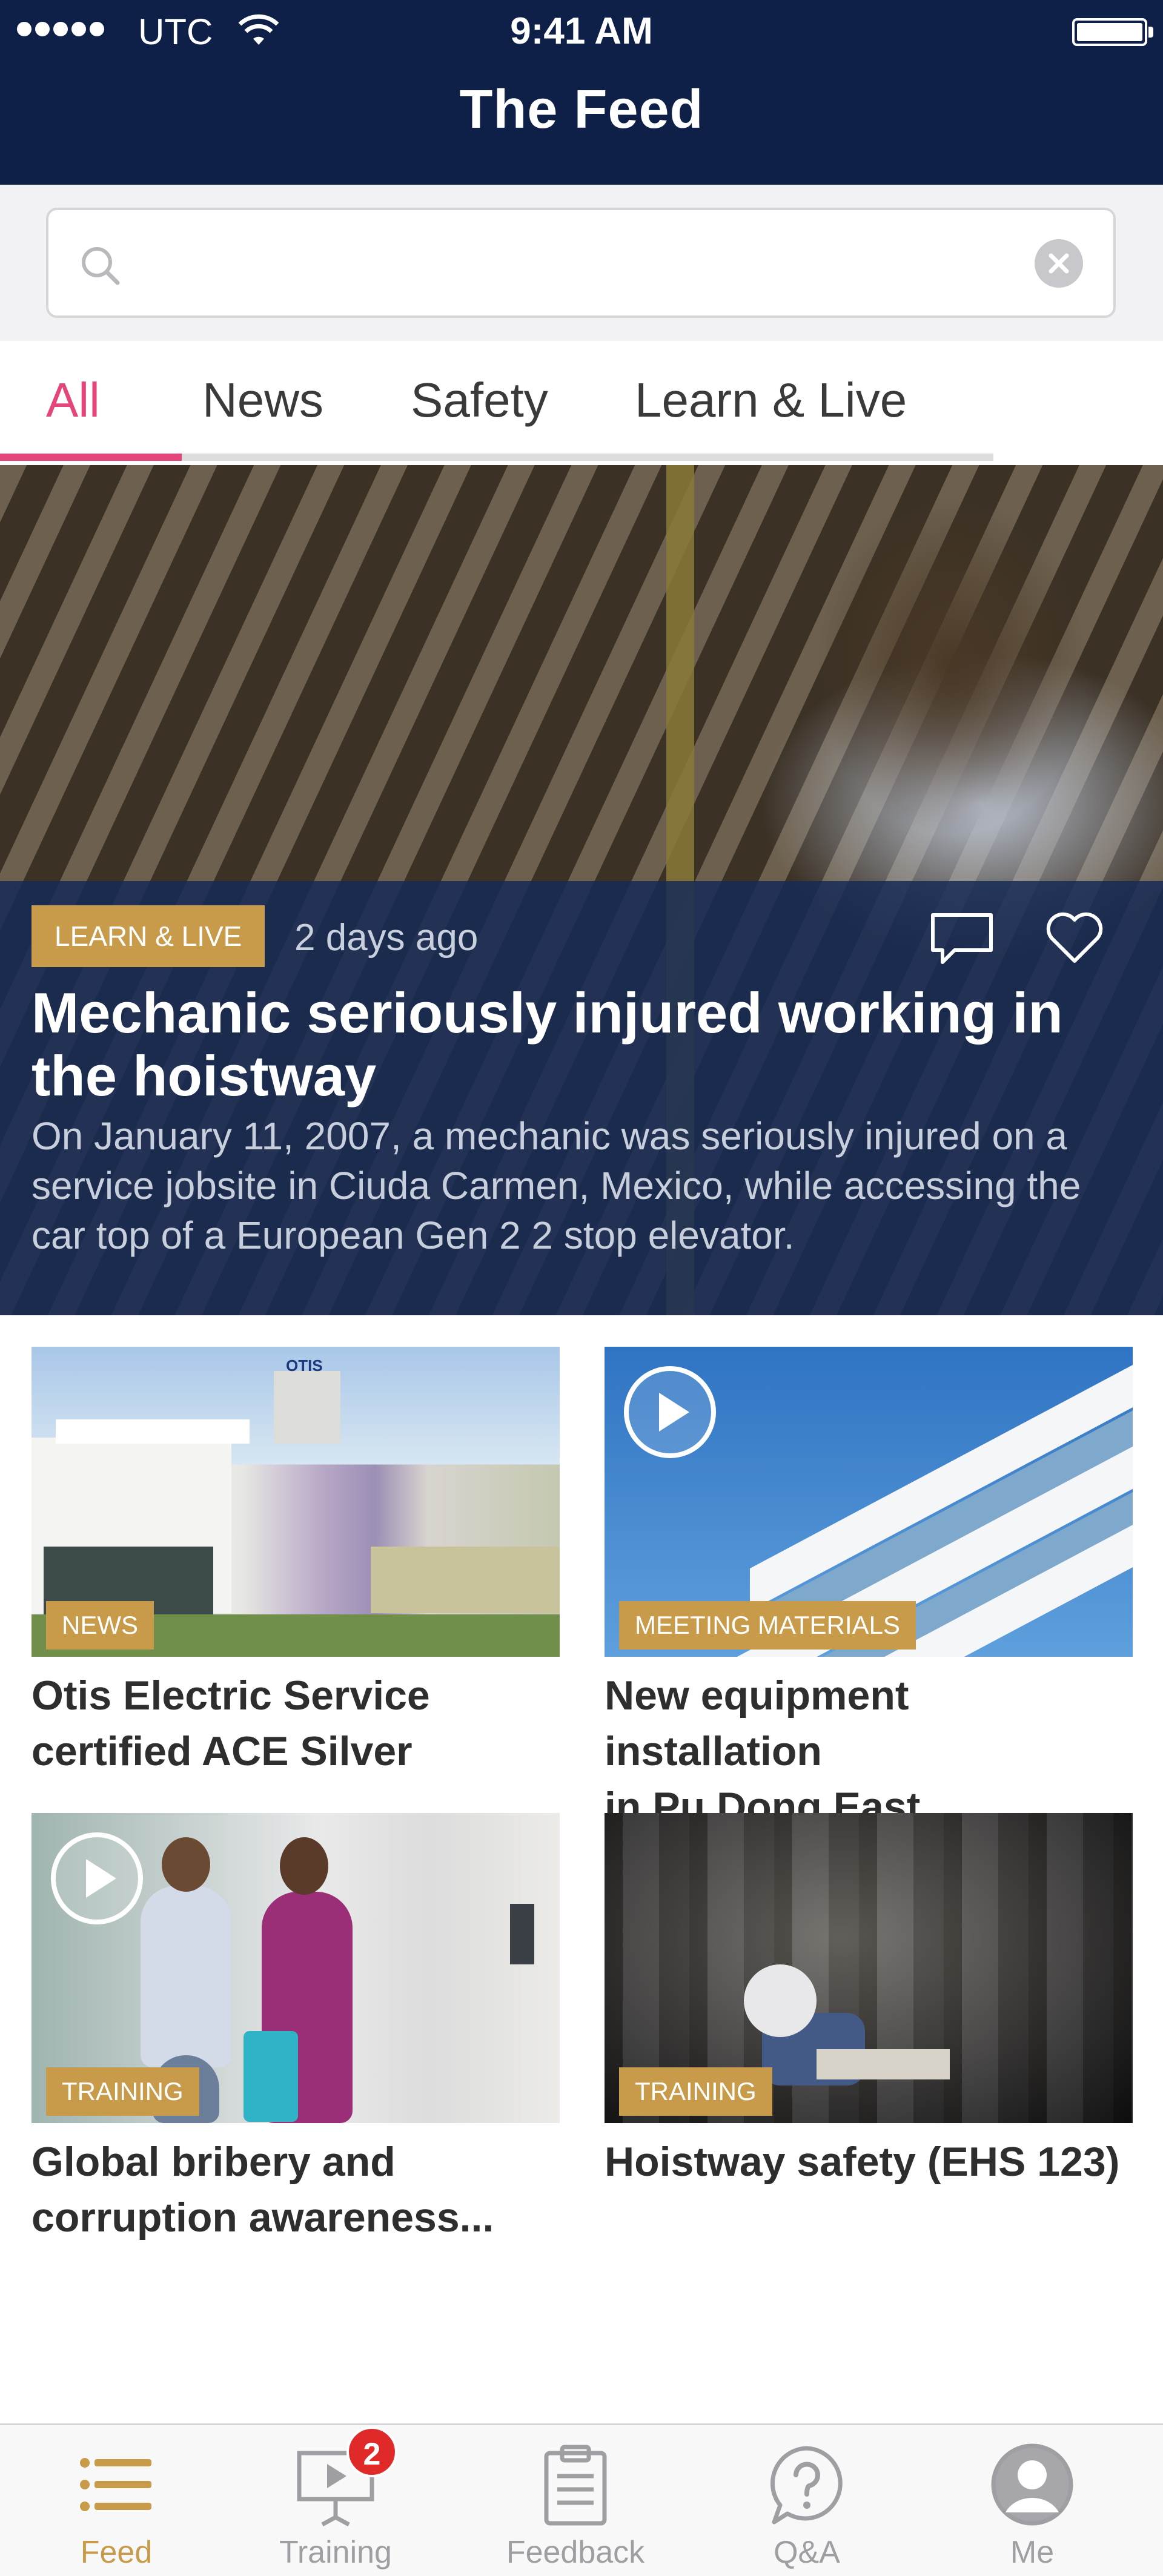 The height and width of the screenshot is (2576, 1163). I want to click on status-bar: UTC 9:41 AM, so click(581, 30).